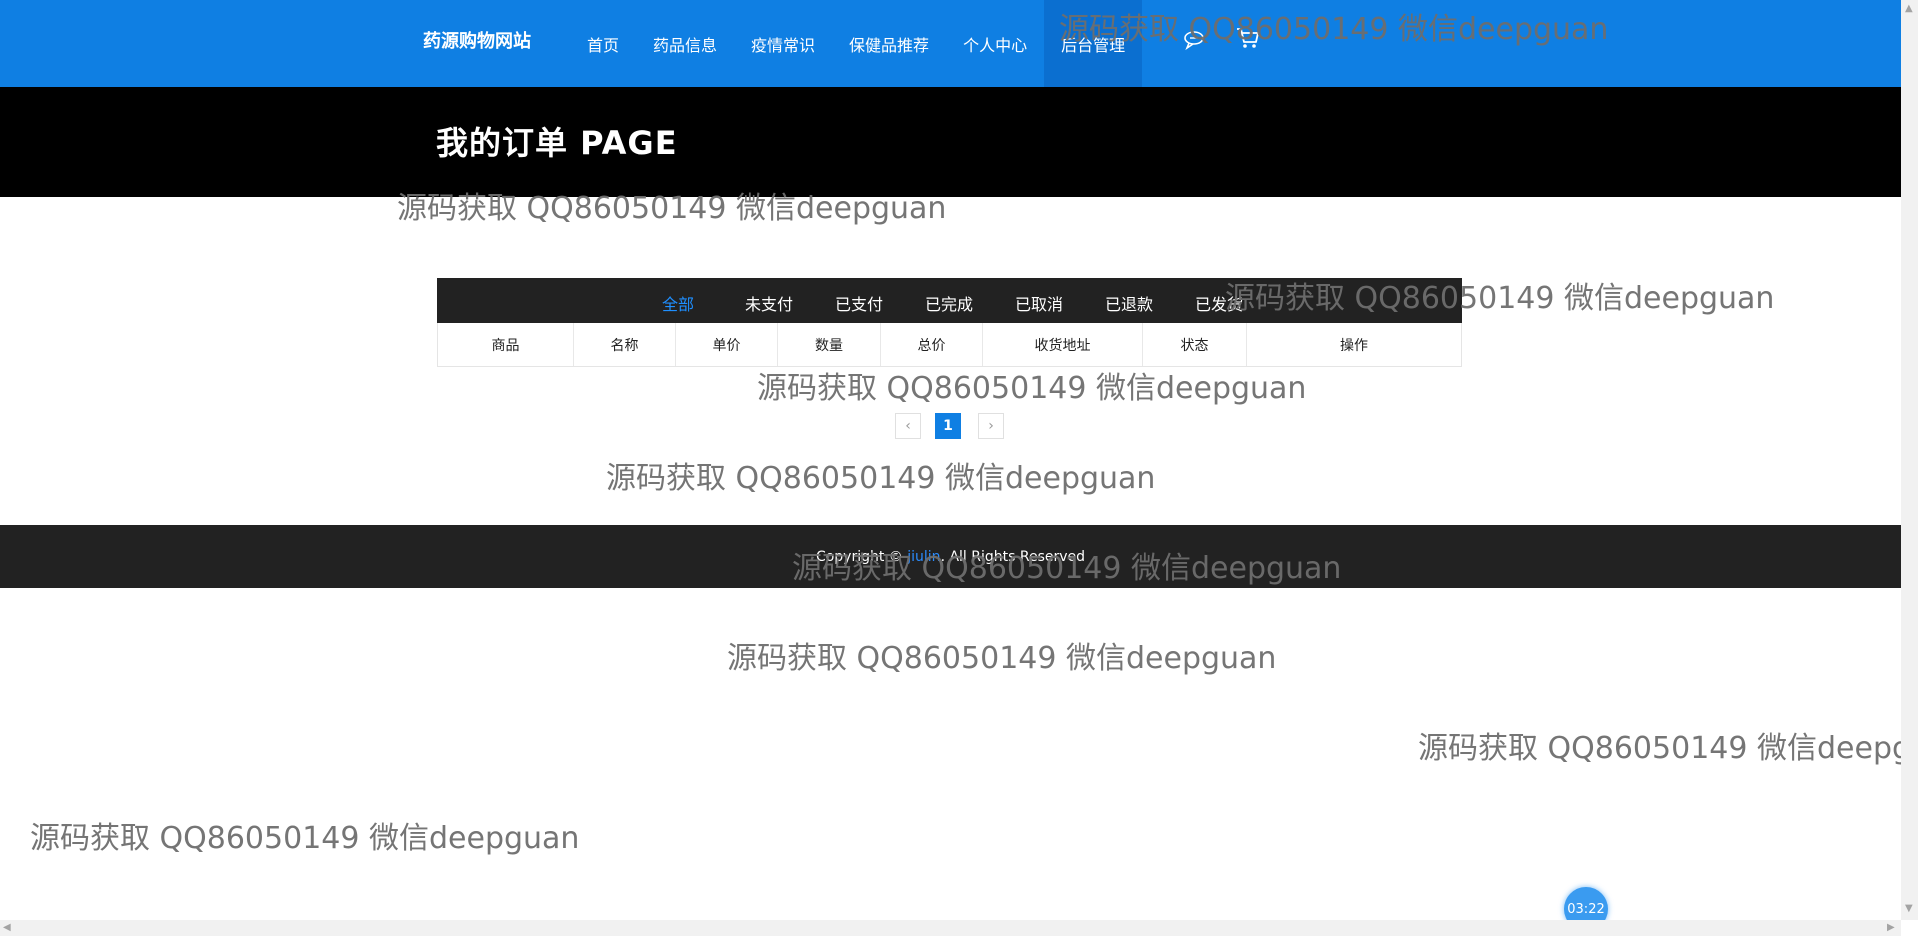 Image resolution: width=1918 pixels, height=936 pixels. What do you see at coordinates (1194, 40) in the screenshot?
I see `chat-icon` at bounding box center [1194, 40].